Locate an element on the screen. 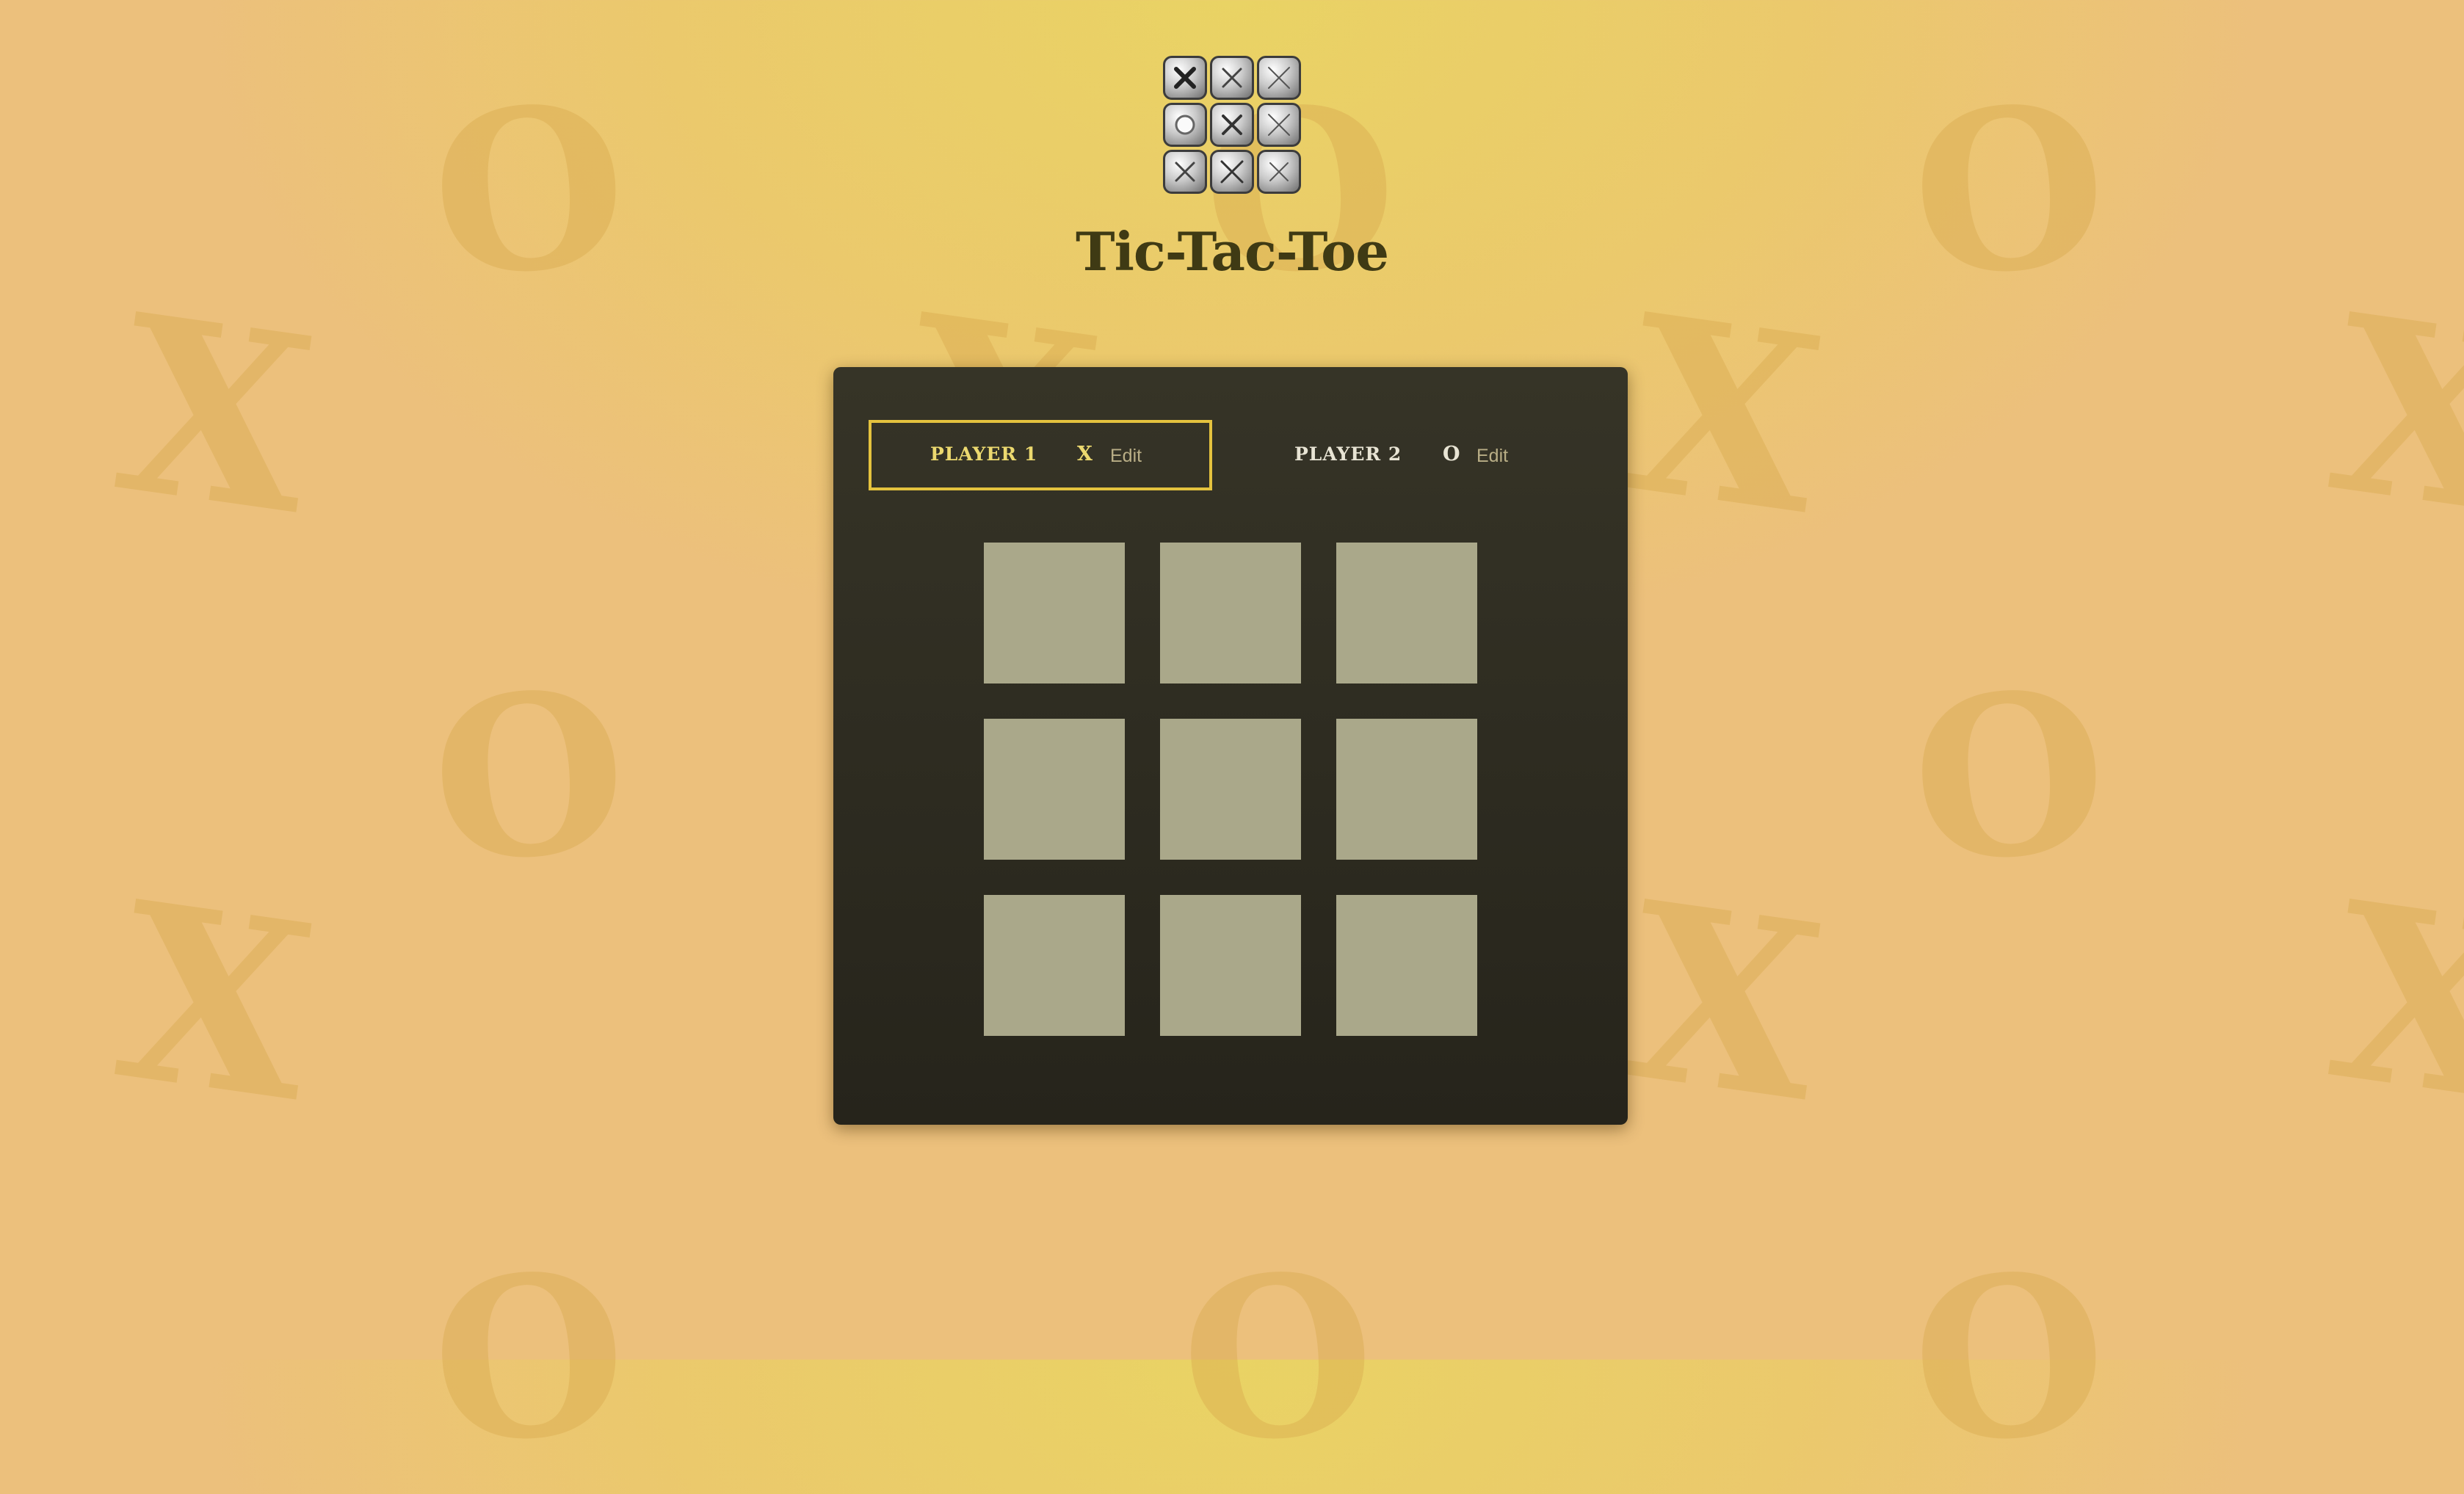 The image size is (2464, 1494). game-board is located at coordinates (1230, 790).